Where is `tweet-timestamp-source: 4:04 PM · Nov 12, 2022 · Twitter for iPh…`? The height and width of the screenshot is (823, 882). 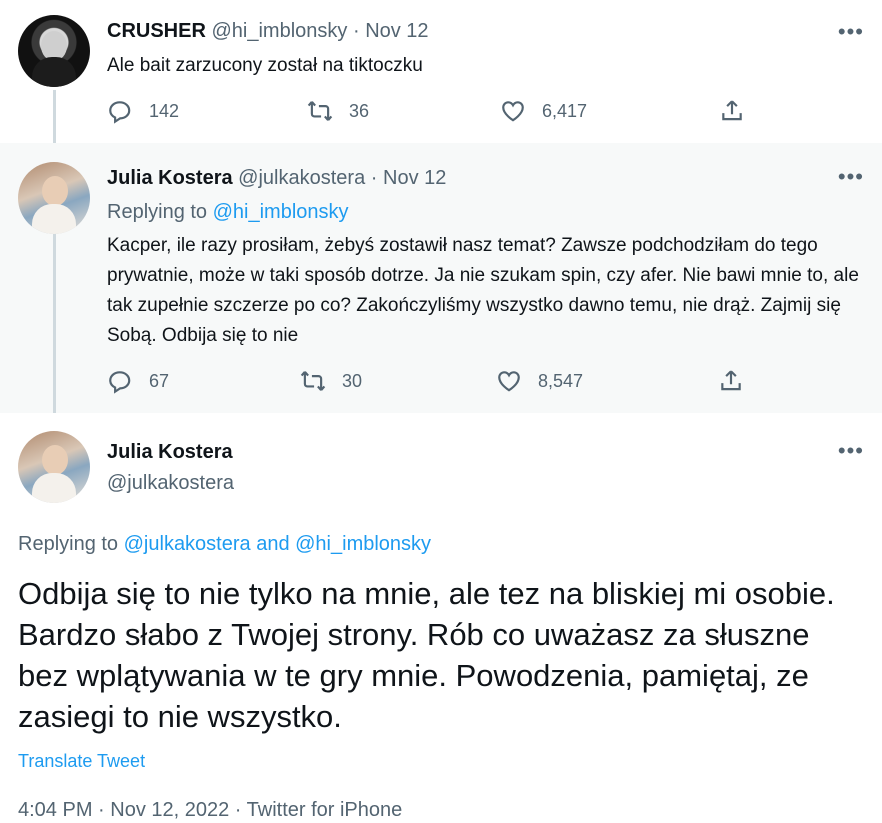 tweet-timestamp-source: 4:04 PM · Nov 12, 2022 · Twitter for iPh… is located at coordinates (210, 810).